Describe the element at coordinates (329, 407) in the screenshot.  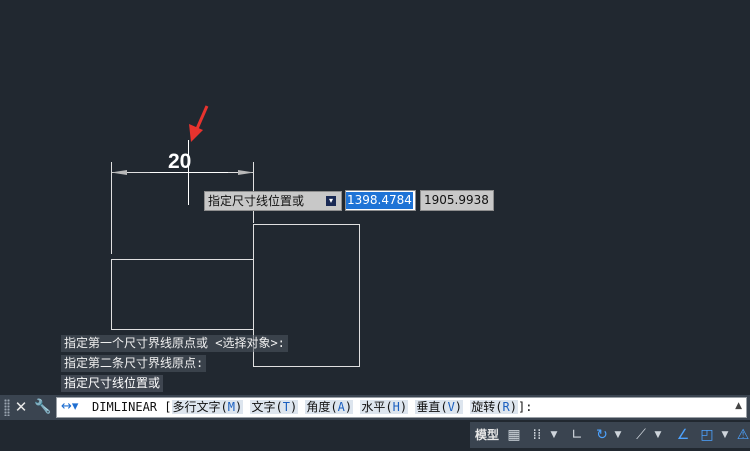
I see `option-angle: 角度(A)` at that location.